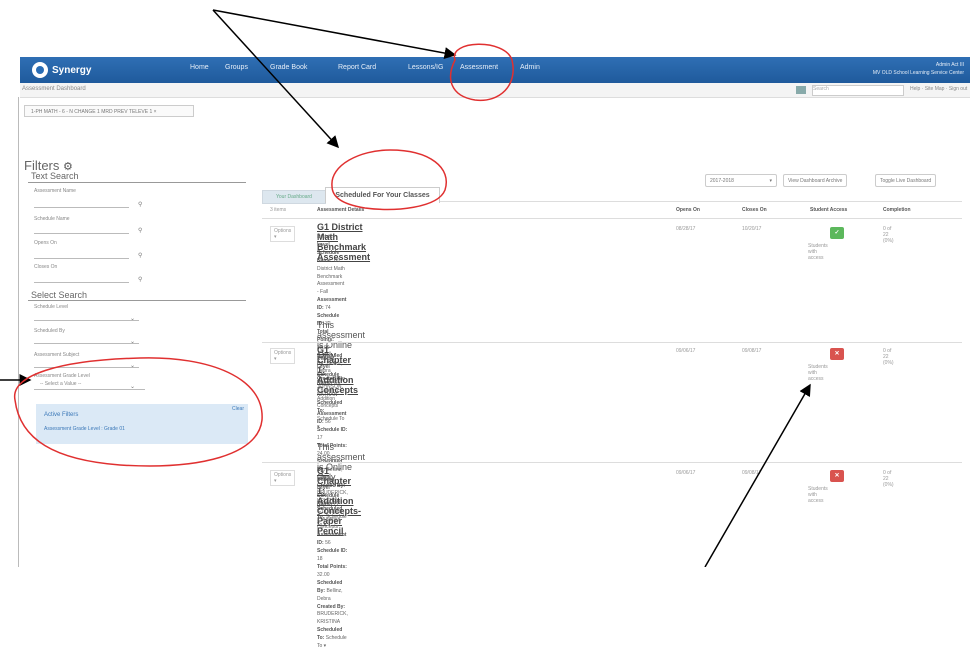 Image resolution: width=970 pixels, height=651 pixels. I want to click on breadcrumb: Assessment Dashboard, so click(54, 89).